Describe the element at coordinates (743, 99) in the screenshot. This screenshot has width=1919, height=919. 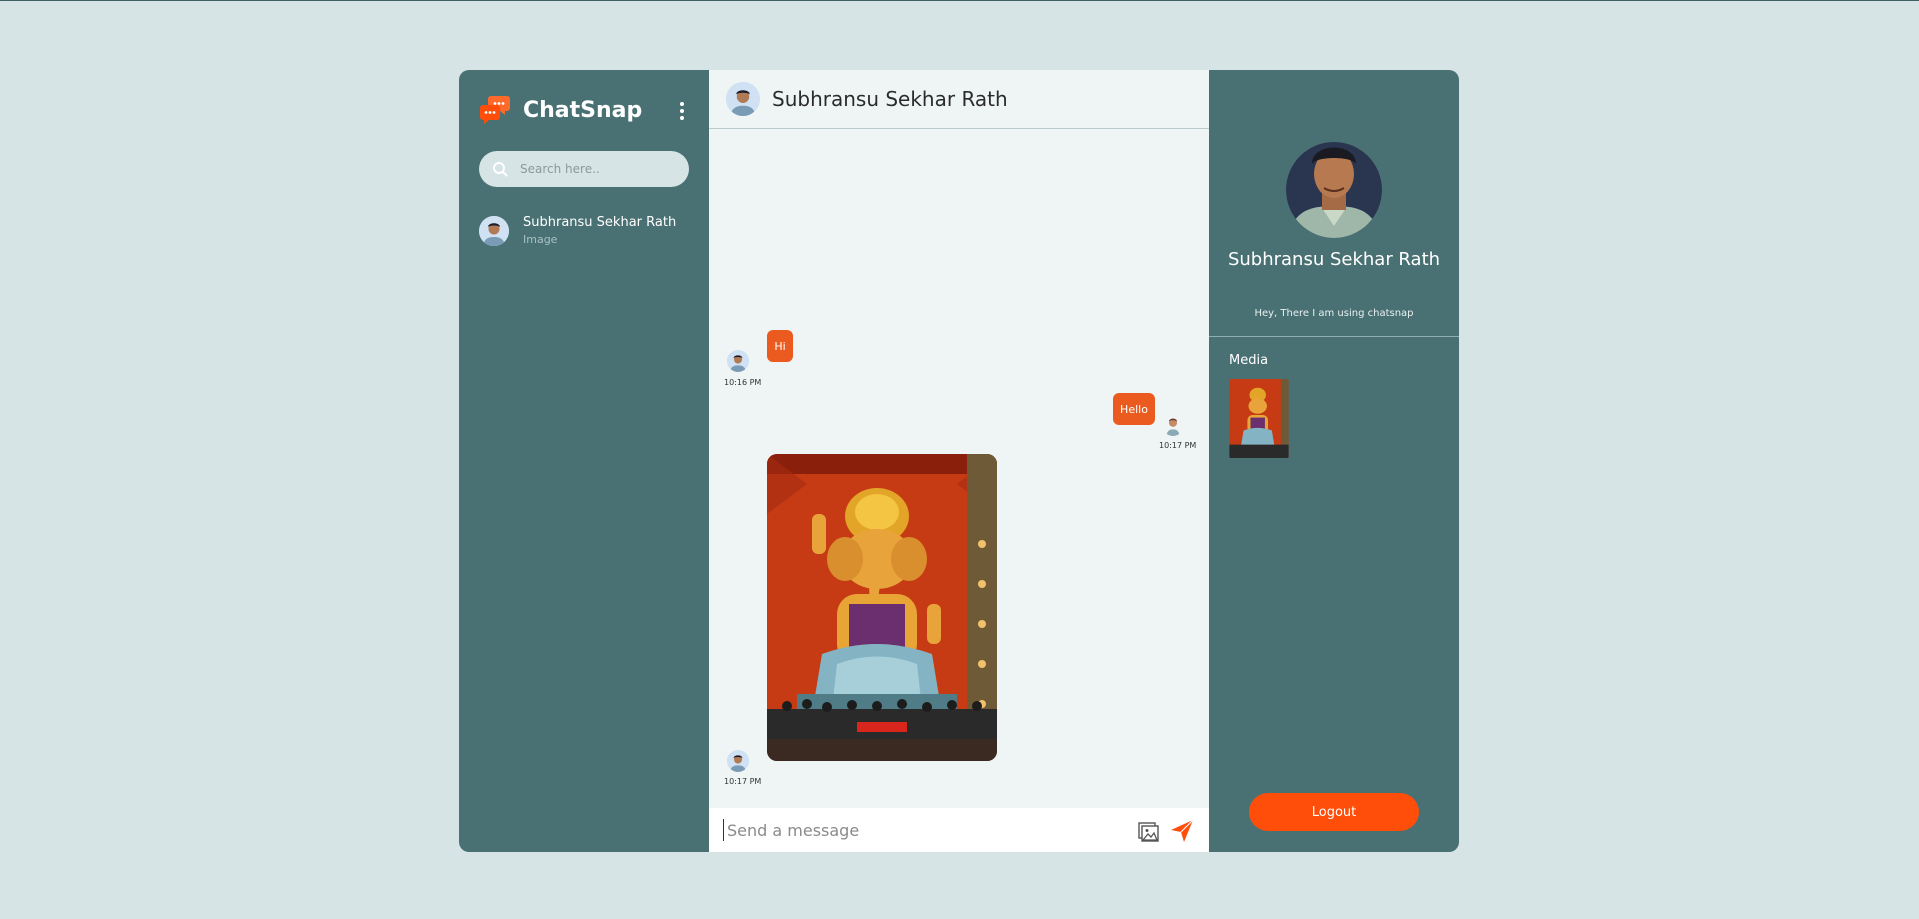
I see `chat-header-avatar` at that location.